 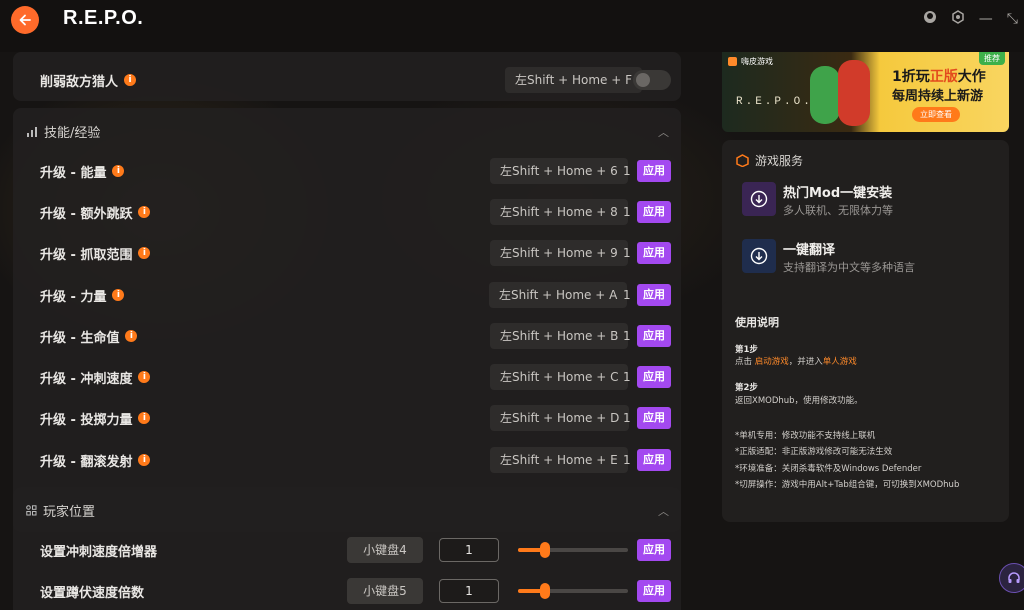 I want to click on headset-icon, so click(x=1014, y=577).